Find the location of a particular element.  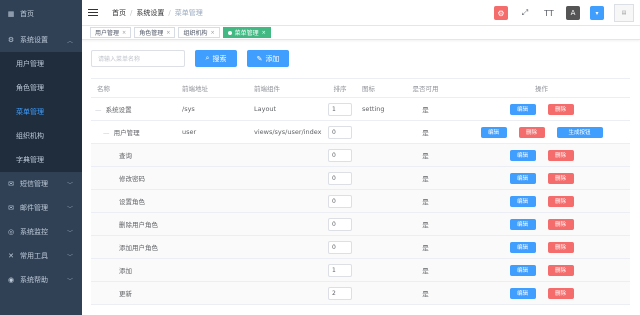

search-input: 请输入菜单名称 is located at coordinates (138, 58).